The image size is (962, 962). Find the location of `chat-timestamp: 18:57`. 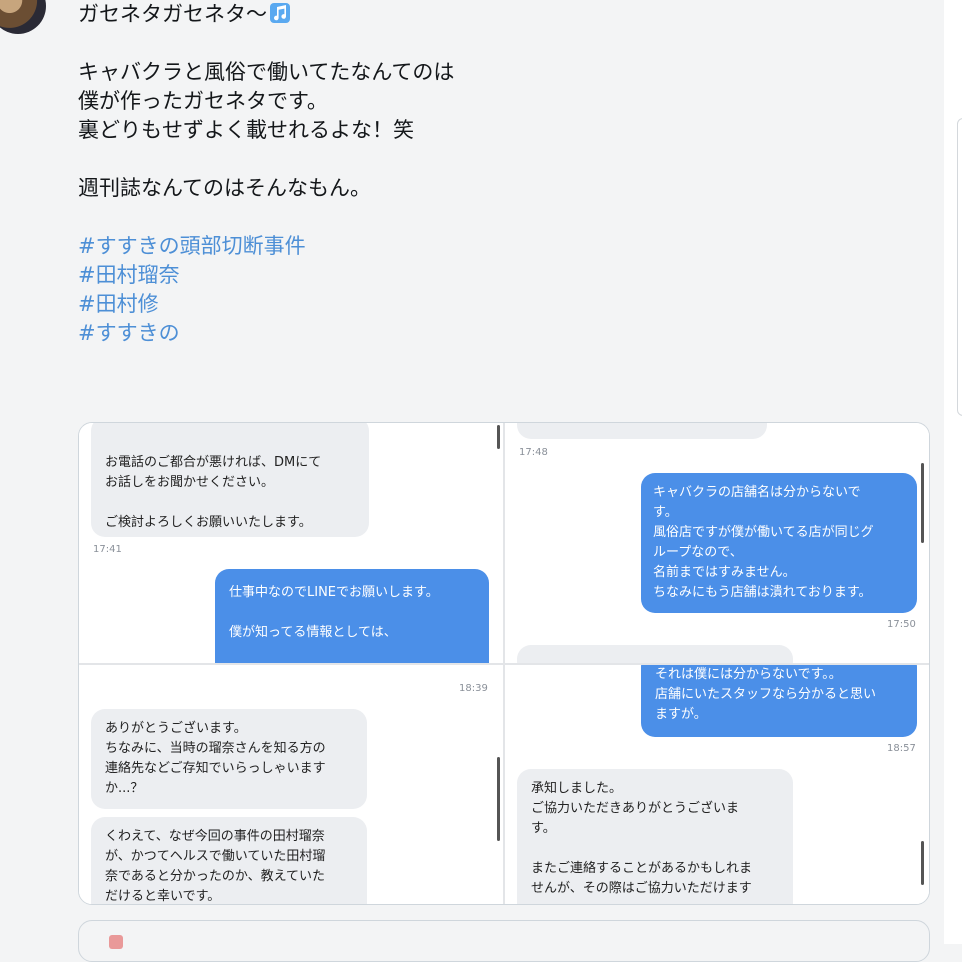

chat-timestamp: 18:57 is located at coordinates (901, 748).